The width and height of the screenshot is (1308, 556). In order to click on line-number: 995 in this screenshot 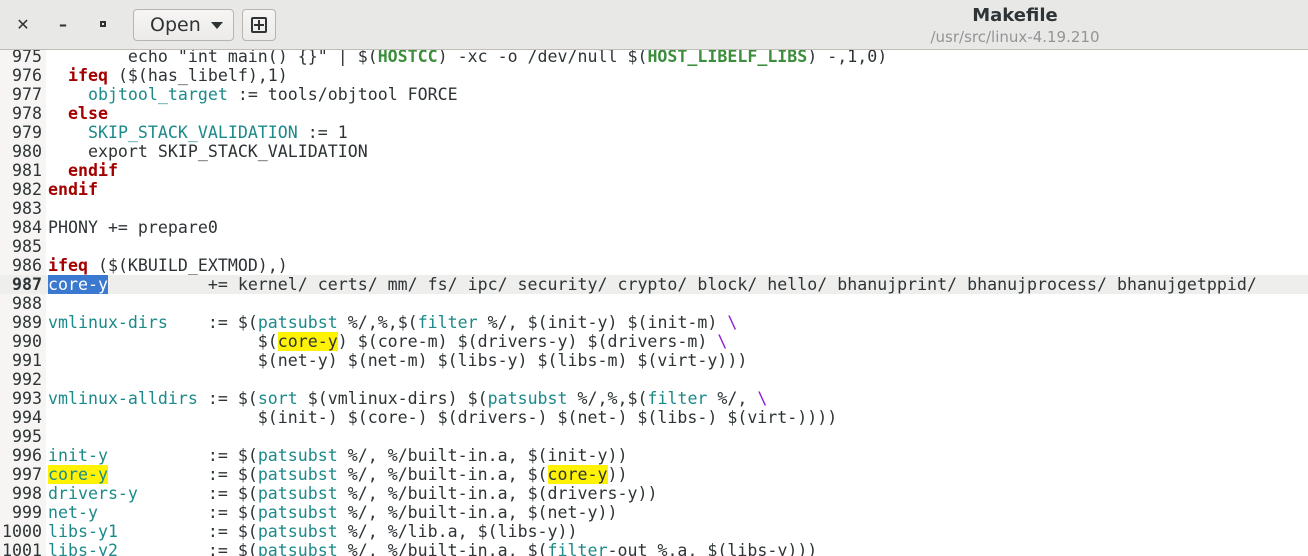, I will do `click(27, 436)`.